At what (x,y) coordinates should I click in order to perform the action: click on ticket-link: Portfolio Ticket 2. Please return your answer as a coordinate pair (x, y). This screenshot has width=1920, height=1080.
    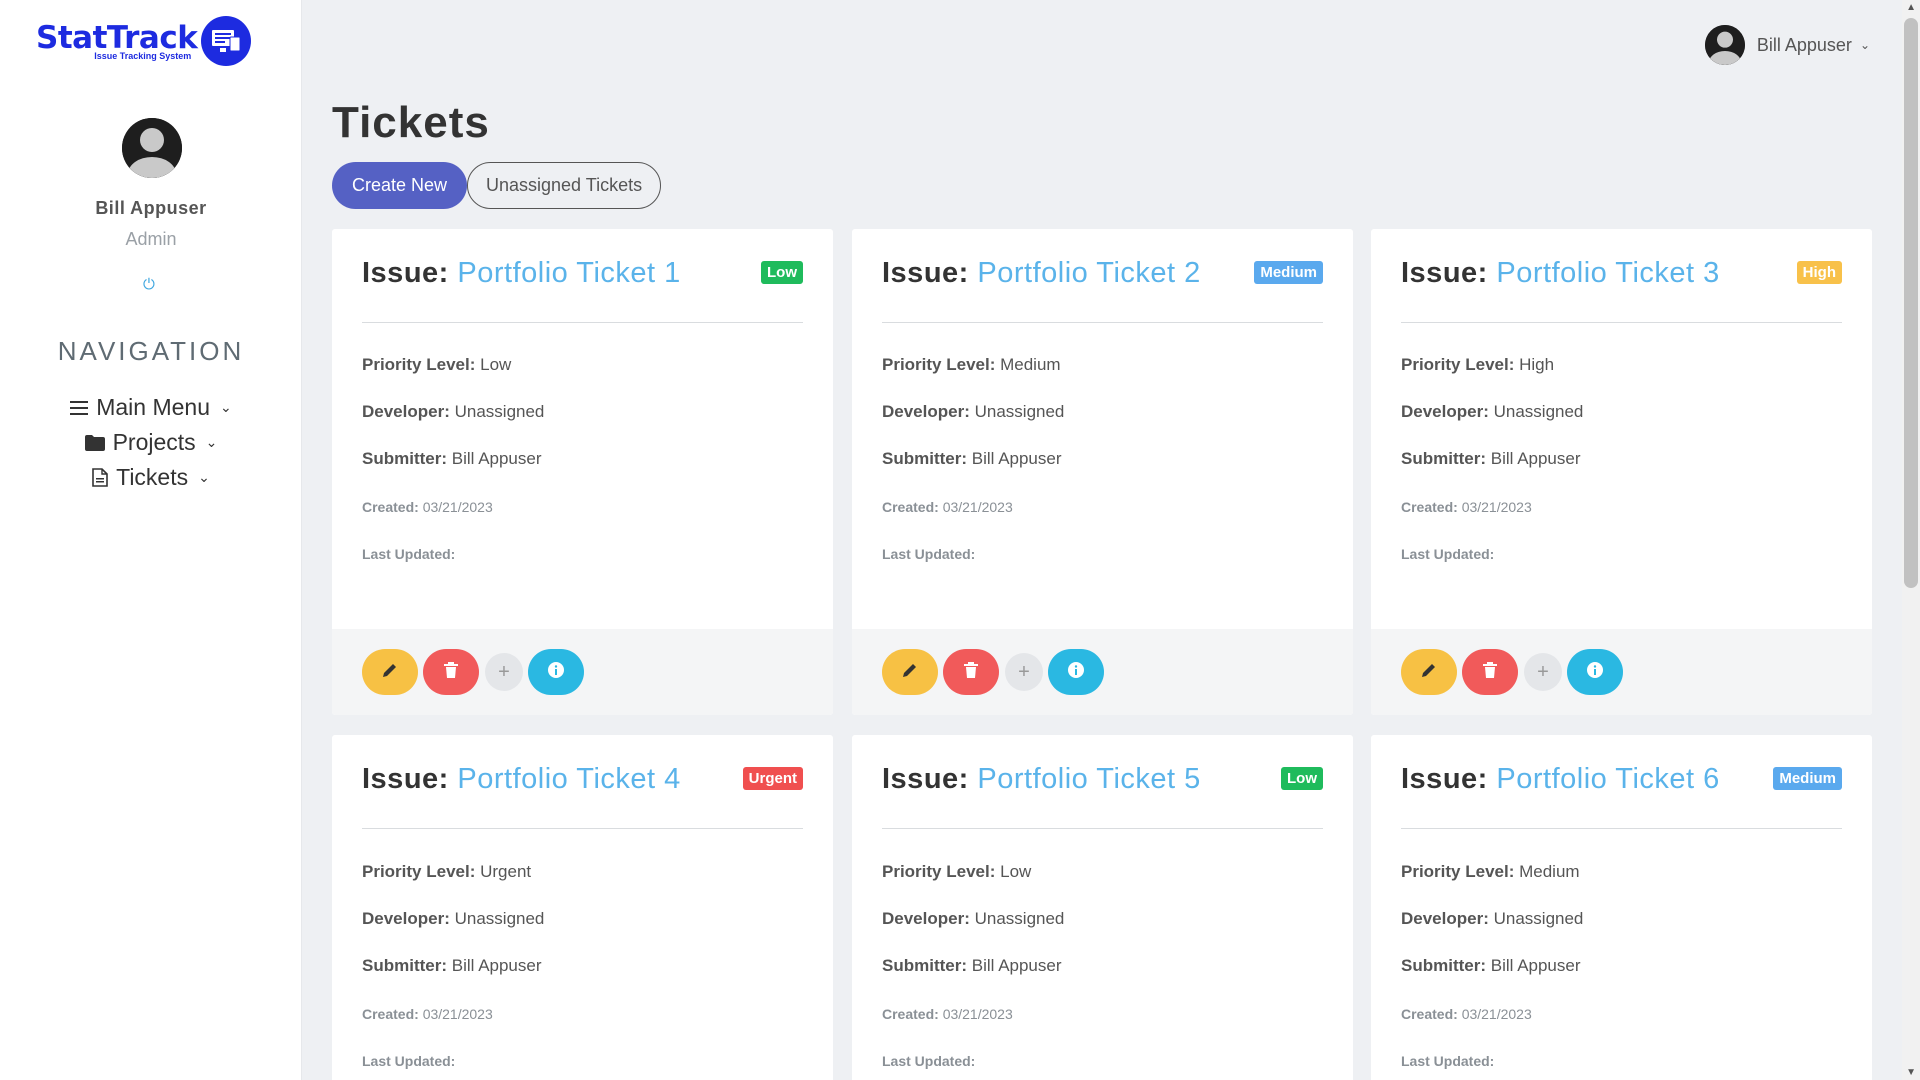
    Looking at the image, I should click on (1088, 273).